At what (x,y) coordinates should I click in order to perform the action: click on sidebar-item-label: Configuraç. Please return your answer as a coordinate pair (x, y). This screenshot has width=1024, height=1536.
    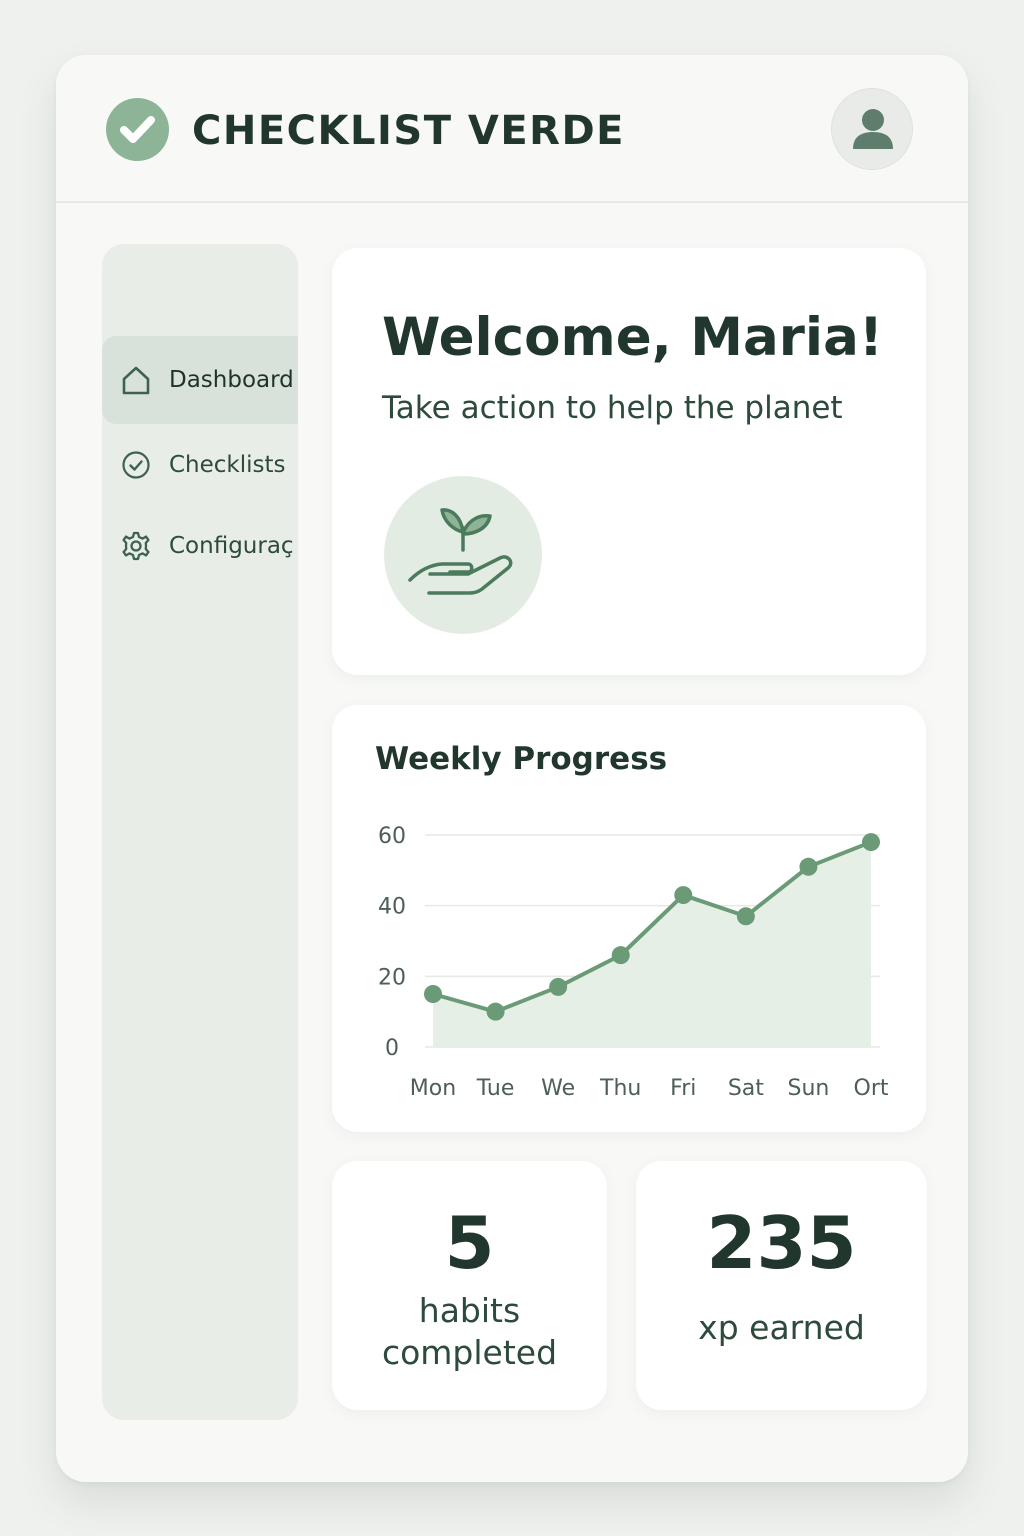
    Looking at the image, I should click on (231, 546).